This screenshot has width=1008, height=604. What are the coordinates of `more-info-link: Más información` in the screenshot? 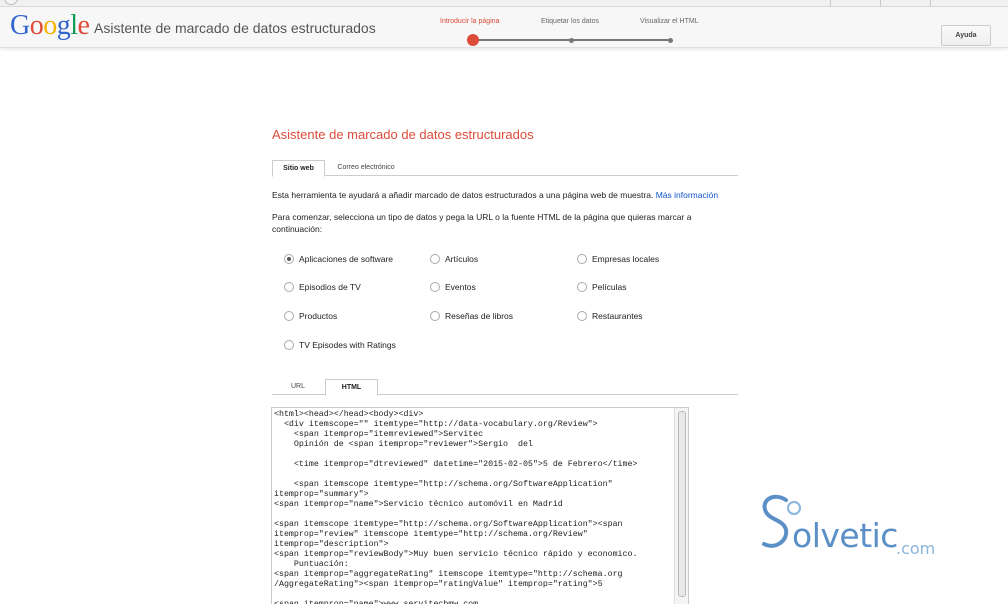 It's located at (687, 195).